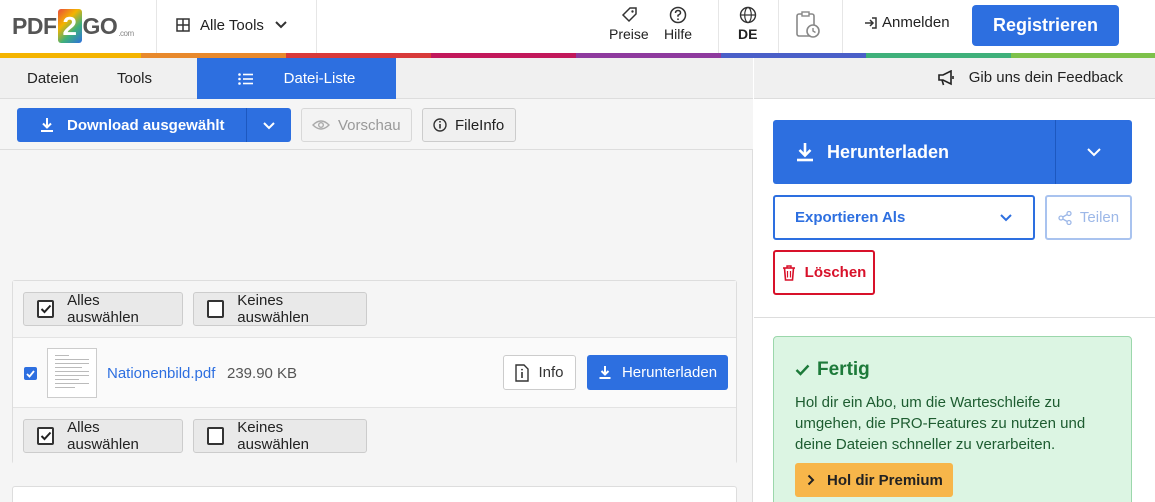 Image resolution: width=1155 pixels, height=502 pixels. I want to click on top-header: PDF 2 GO .com Alle Tools Preise Hilfe DE, so click(577, 26).